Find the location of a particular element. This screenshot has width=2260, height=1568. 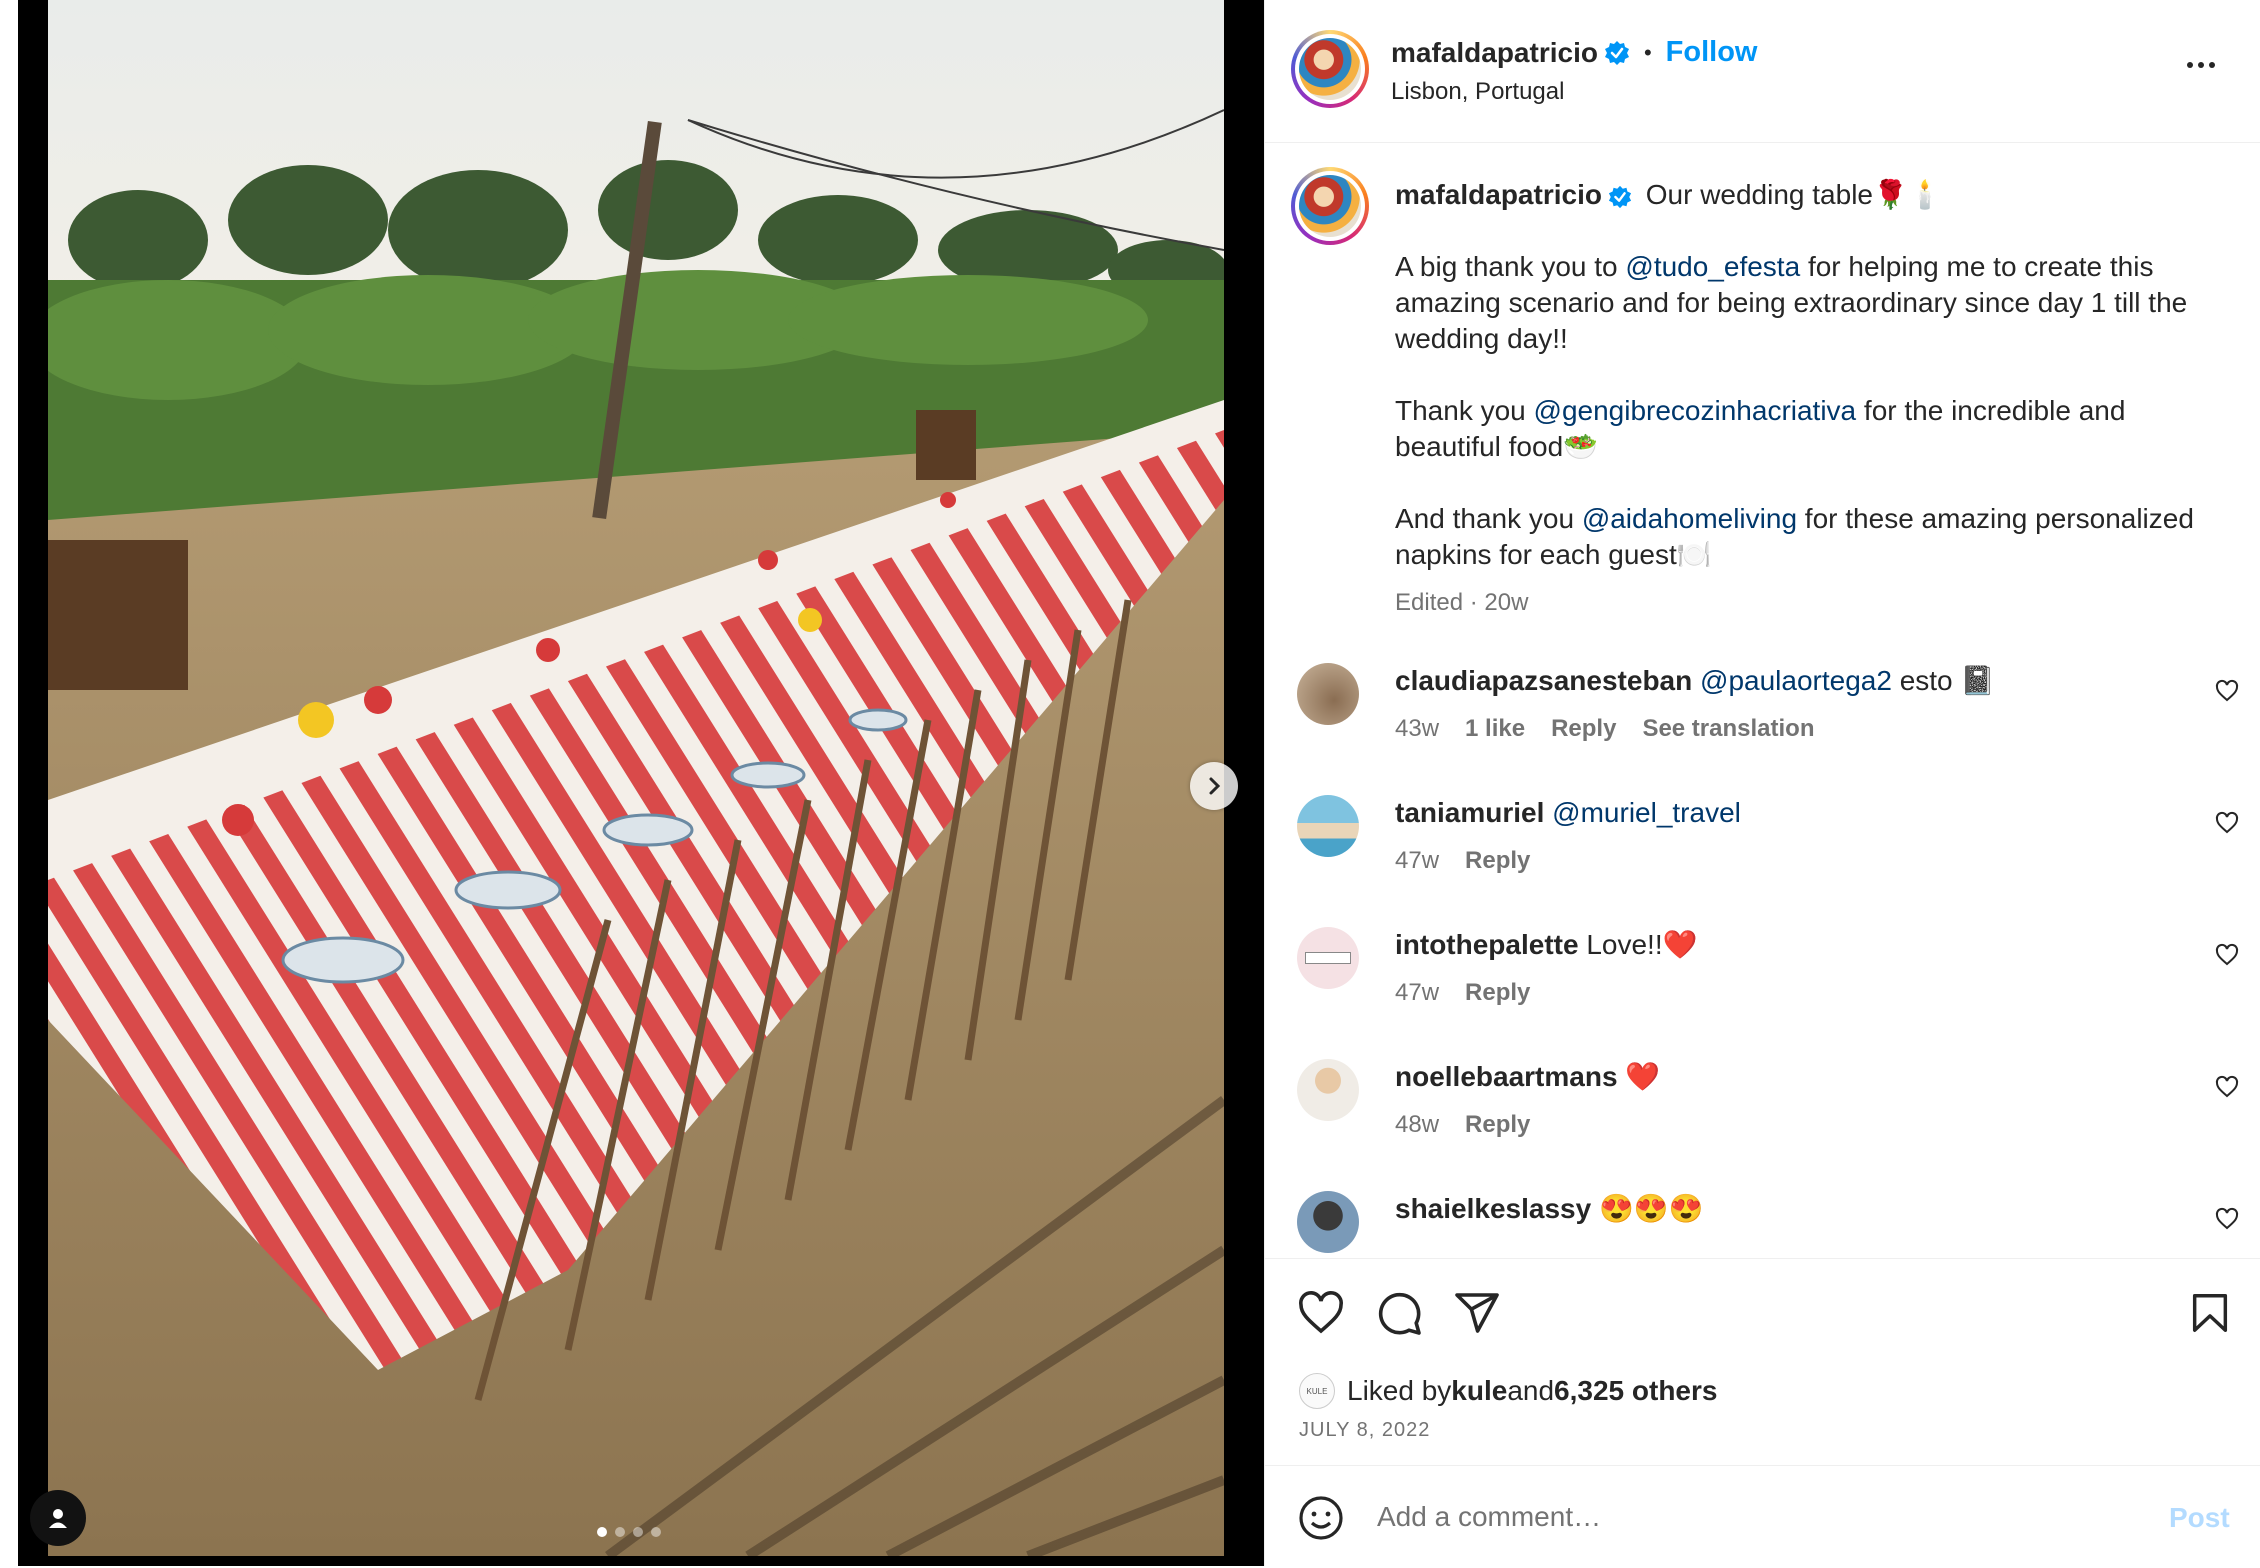

commenter-username: shaielkeslassy is located at coordinates (1493, 1208).